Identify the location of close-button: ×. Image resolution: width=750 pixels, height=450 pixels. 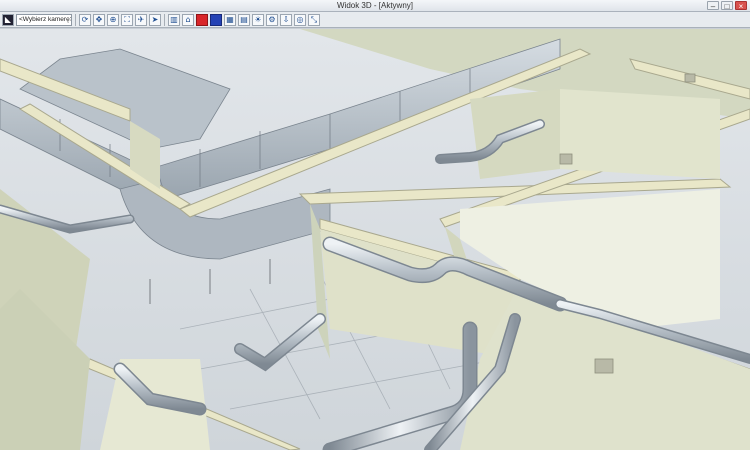
(741, 6).